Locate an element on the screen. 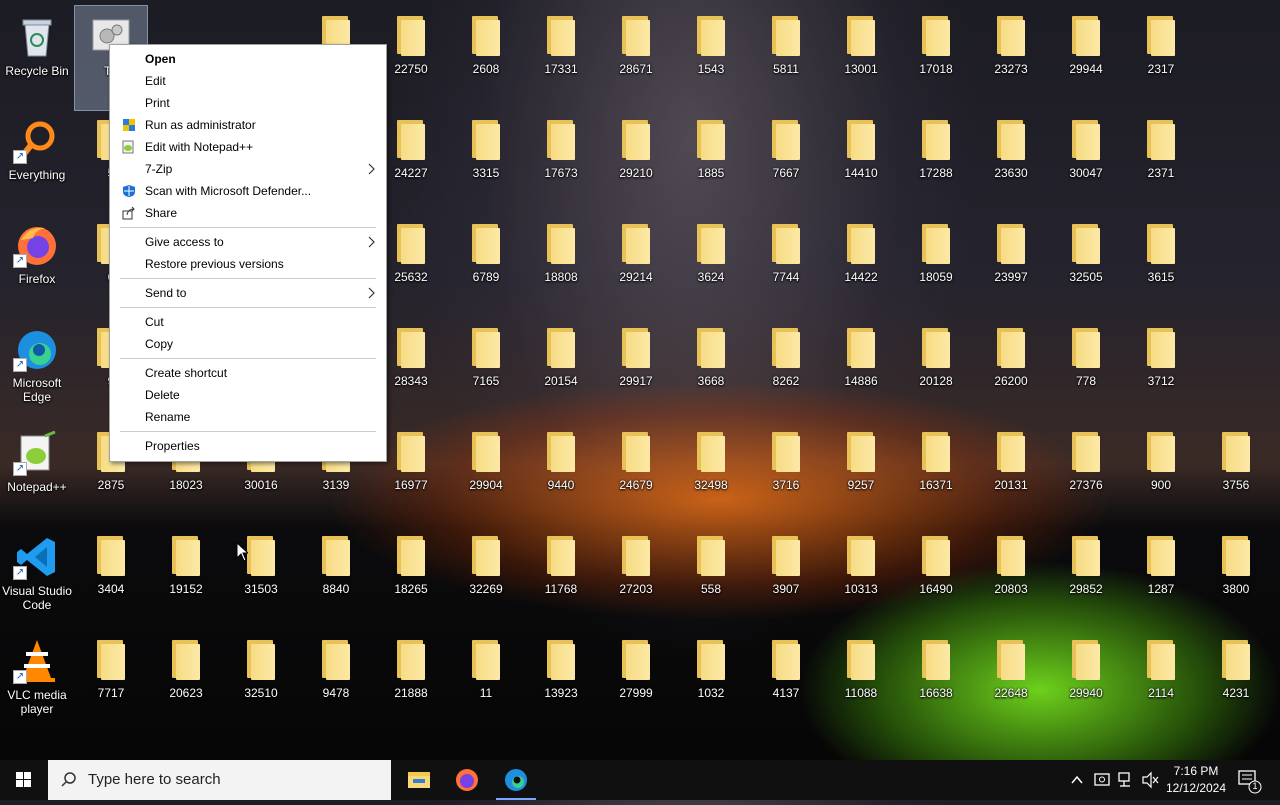 The height and width of the screenshot is (805, 1280). desktop-folder: 29940 is located at coordinates (1086, 682).